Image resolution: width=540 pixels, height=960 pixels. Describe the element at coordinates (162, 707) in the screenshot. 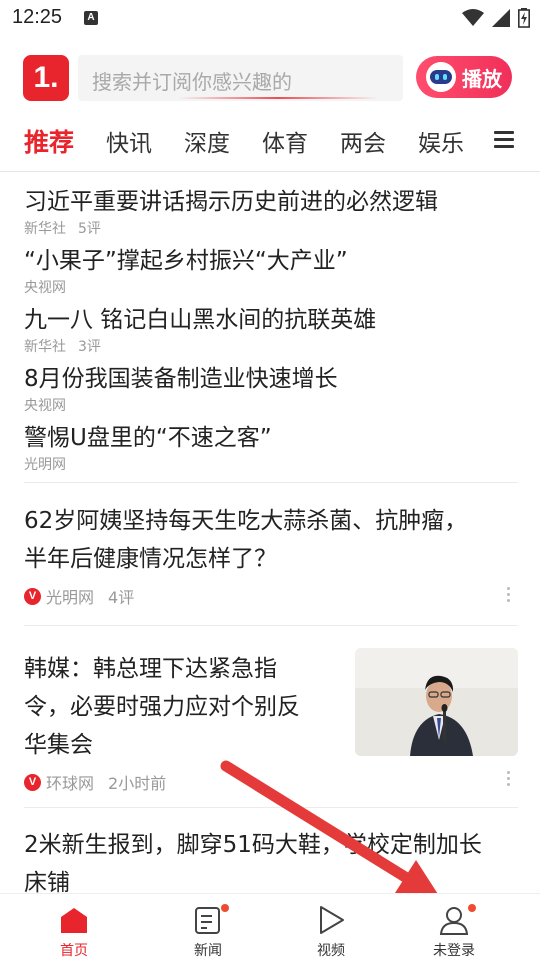

I see `article-title-line: 令，必要时强力应对个别反` at that location.